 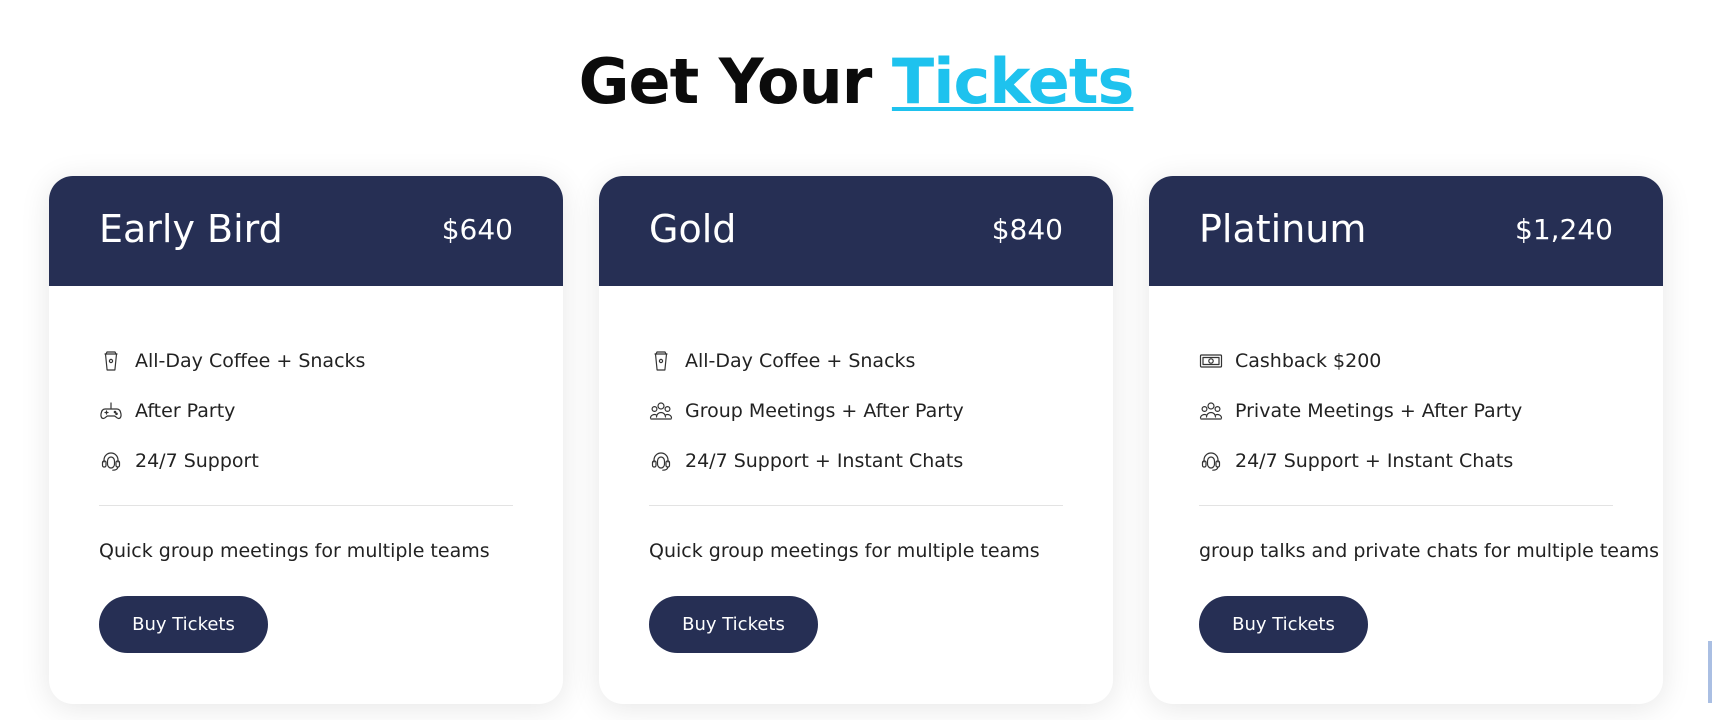 I want to click on feature-label: After Party, so click(x=185, y=411).